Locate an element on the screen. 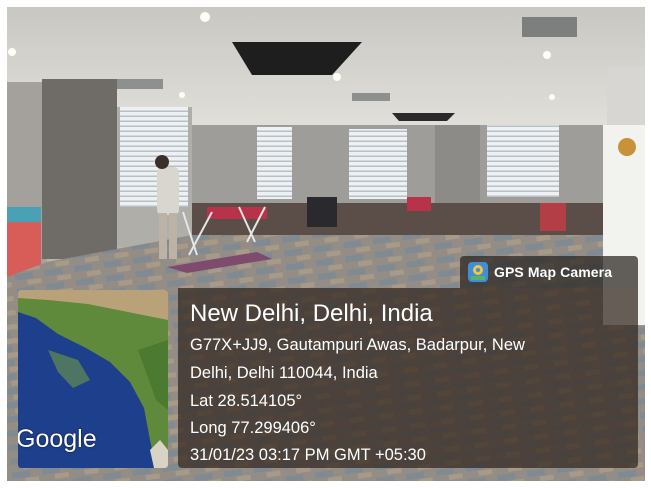 This screenshot has height=488, width=651. timestamp: 31/01/23 03:17 PM GMT +05:30 is located at coordinates (308, 455).